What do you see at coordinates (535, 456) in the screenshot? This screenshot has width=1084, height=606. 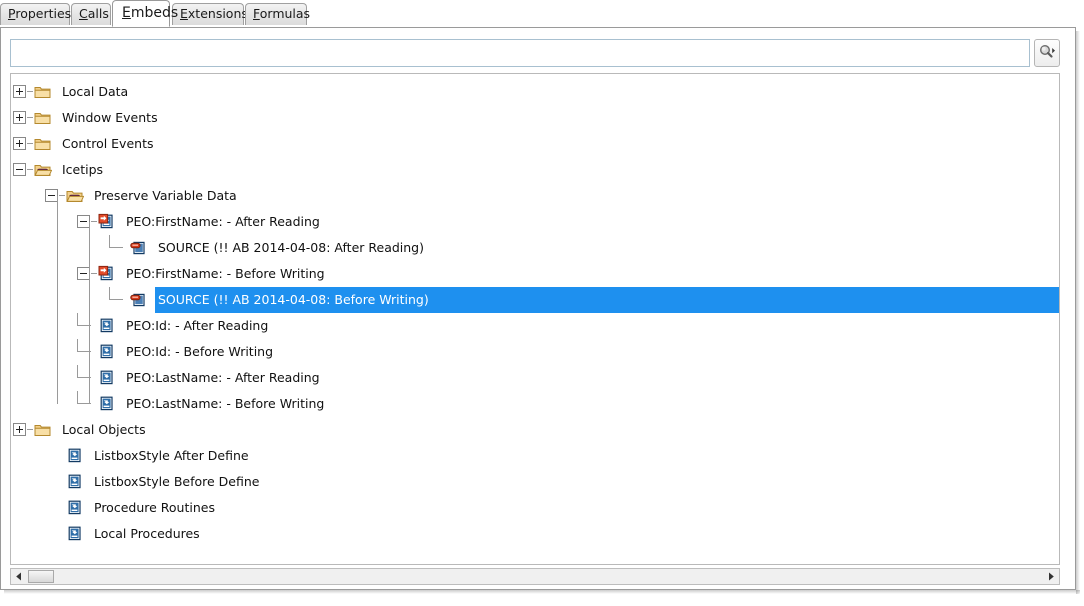 I see `tree-item-listboxstyle-after: ListboxStyle After Define` at bounding box center [535, 456].